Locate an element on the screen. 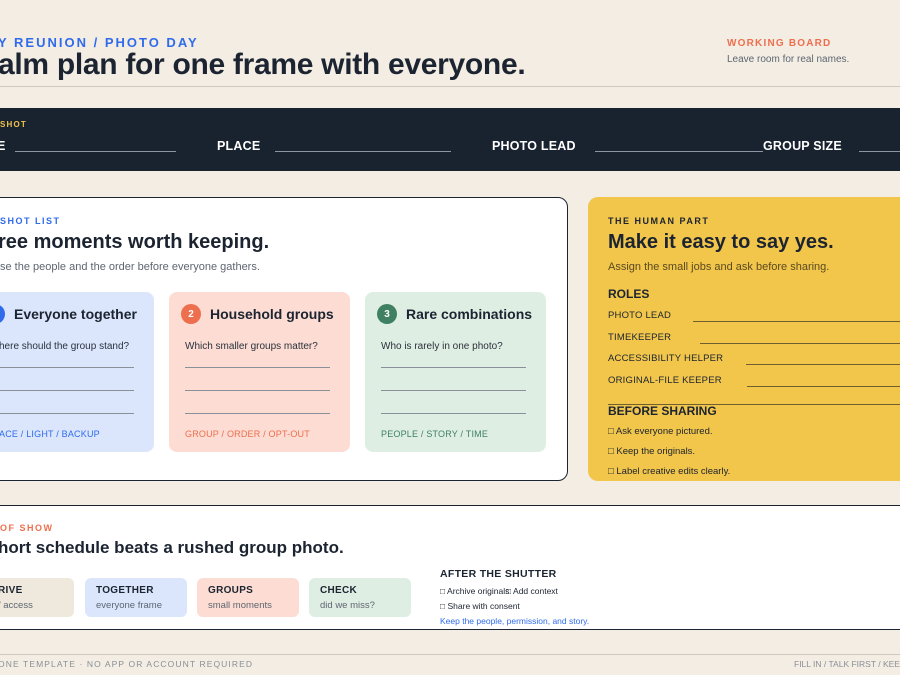 This screenshot has height=675, width=900. role-accessibility-helper: ACCESSIBILITY HELPER is located at coordinates (666, 358).